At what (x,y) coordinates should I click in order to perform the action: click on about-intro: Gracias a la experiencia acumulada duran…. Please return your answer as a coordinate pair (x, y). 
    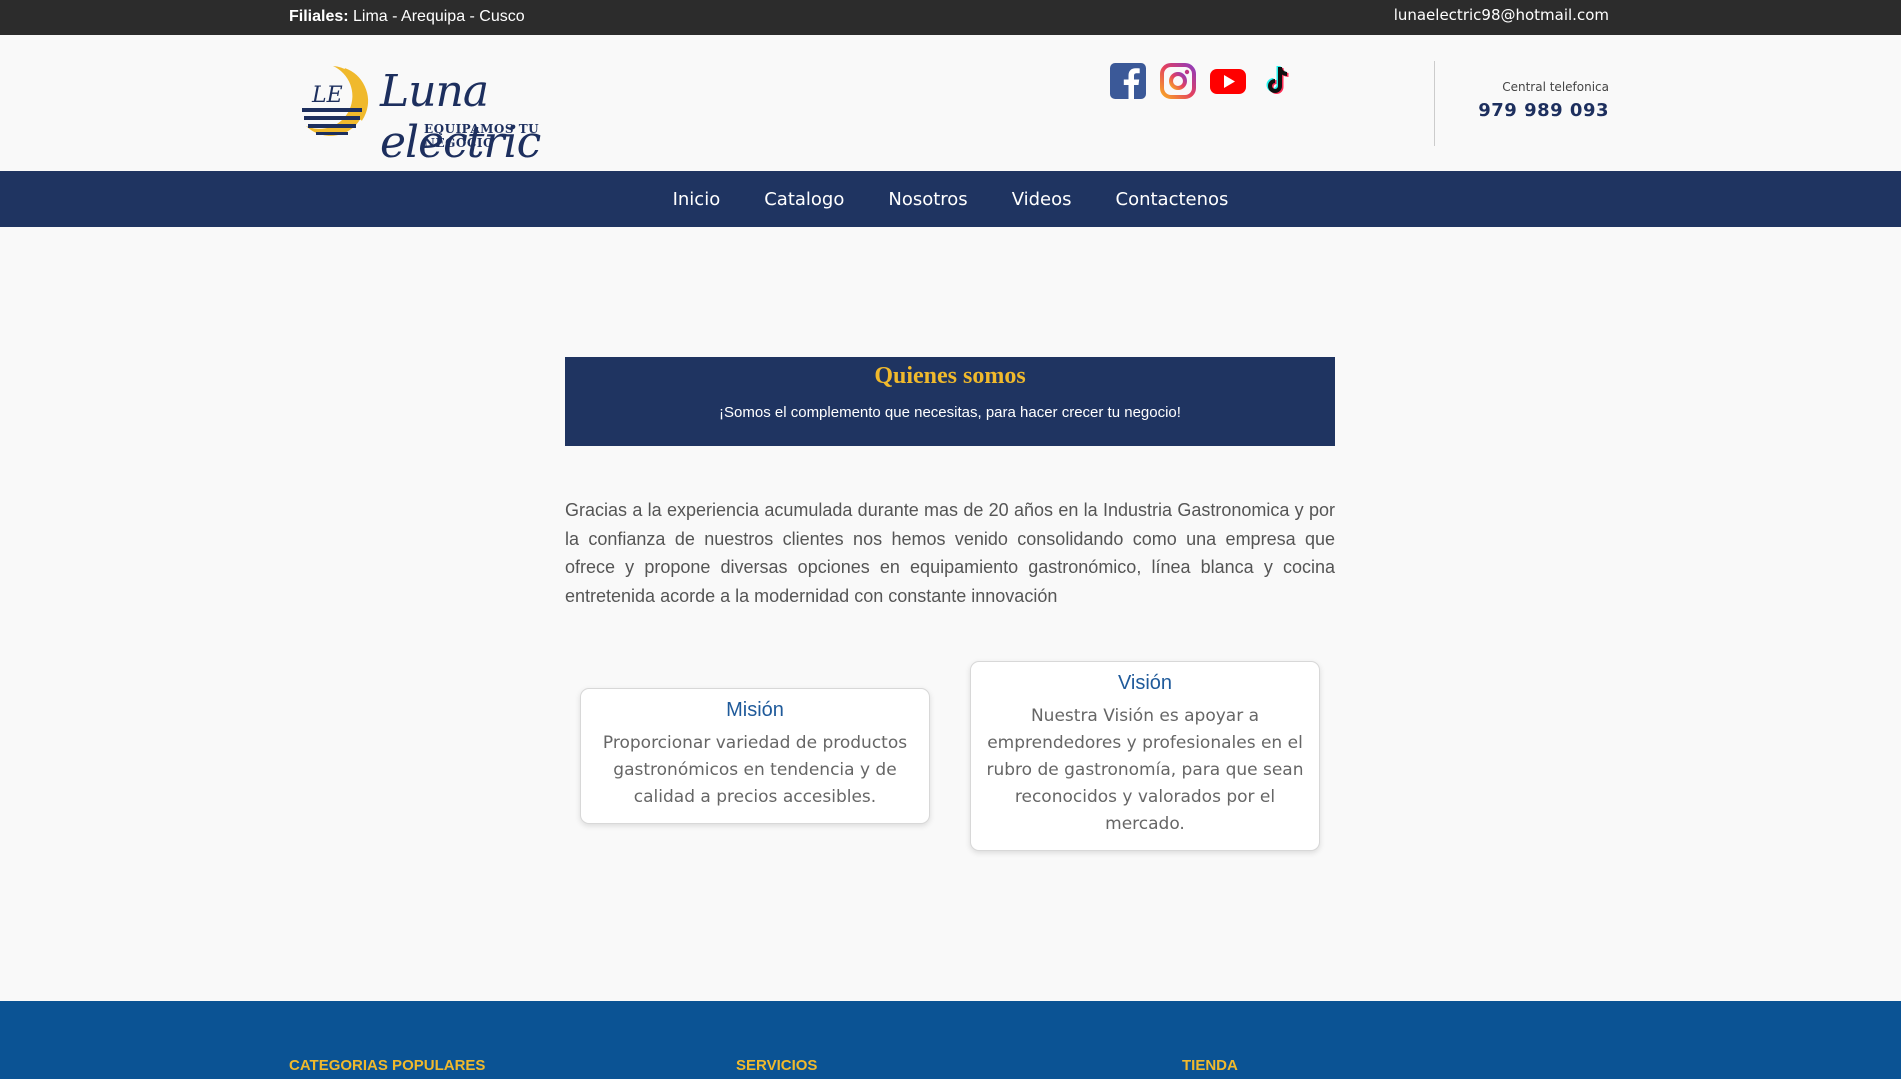
    Looking at the image, I should click on (950, 553).